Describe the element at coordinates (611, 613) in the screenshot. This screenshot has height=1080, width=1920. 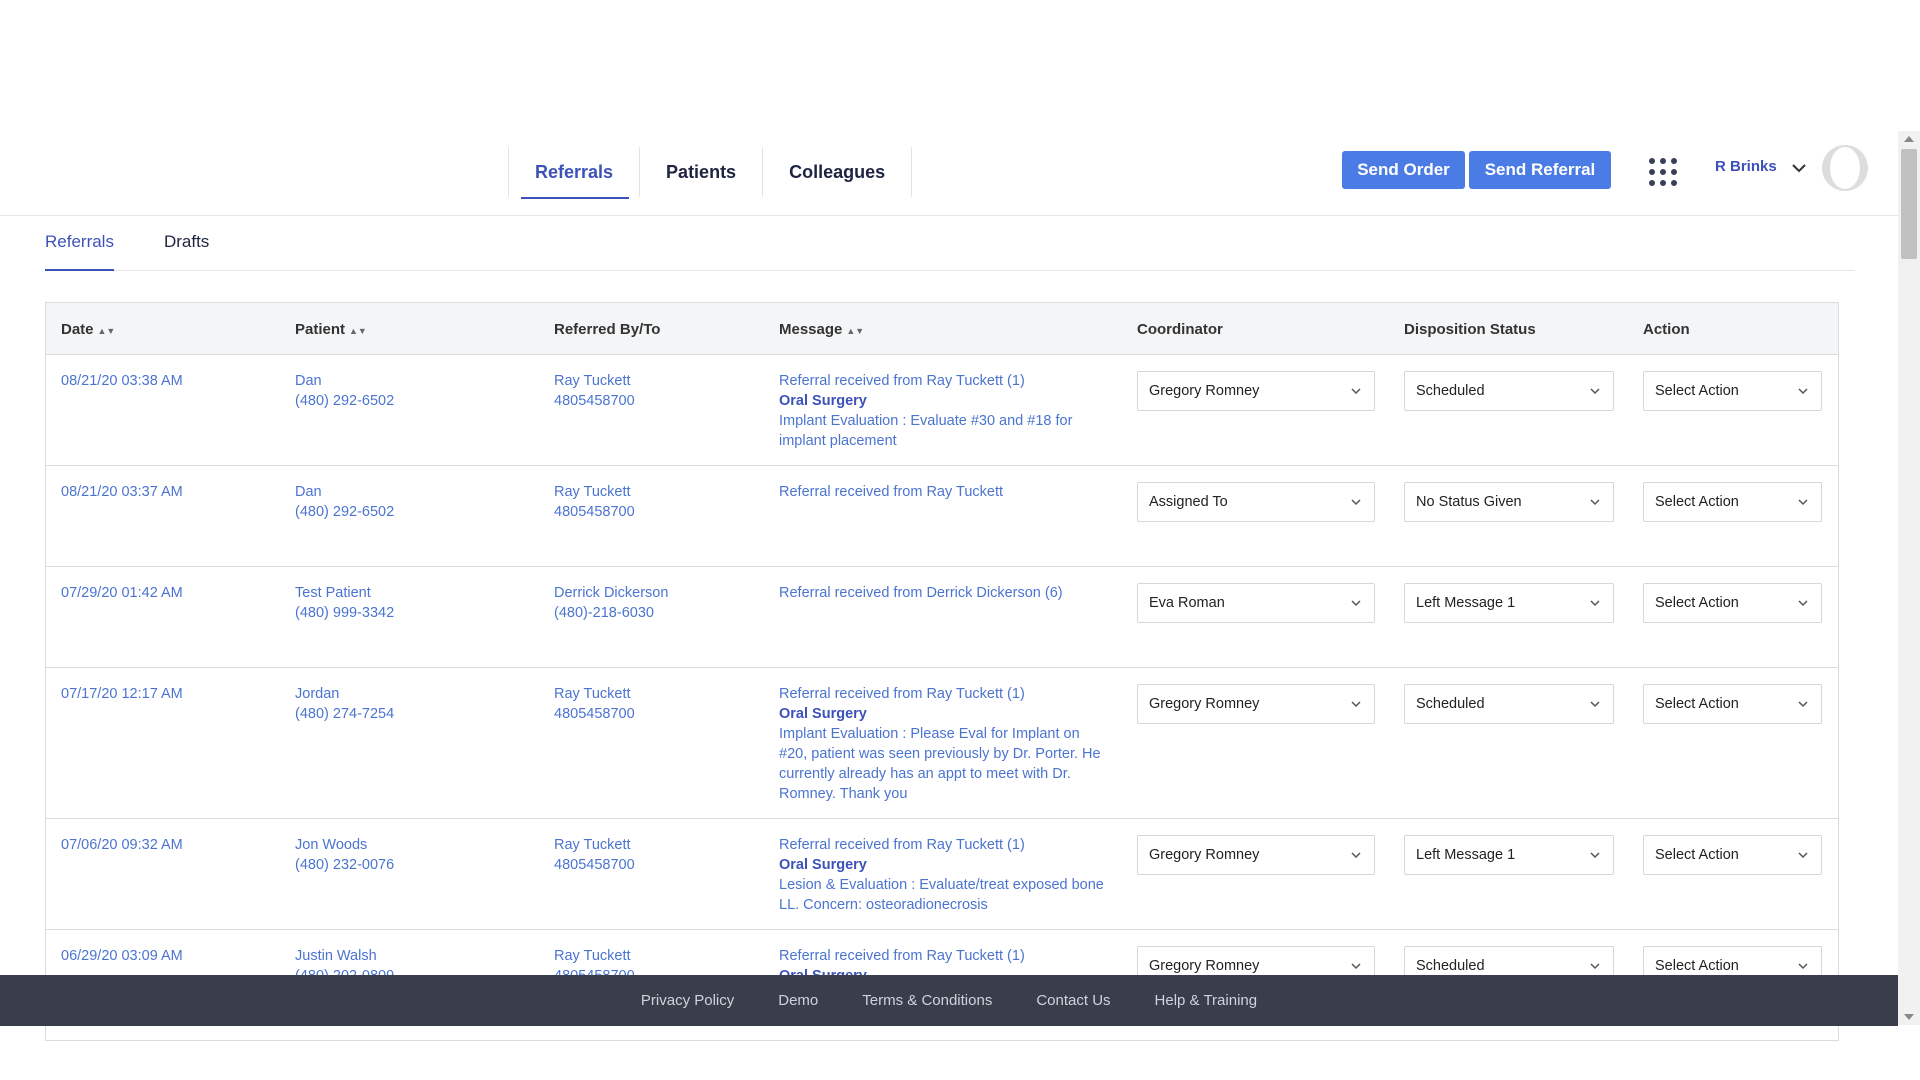
I see `referrer-phone: (480)-218-6030` at that location.